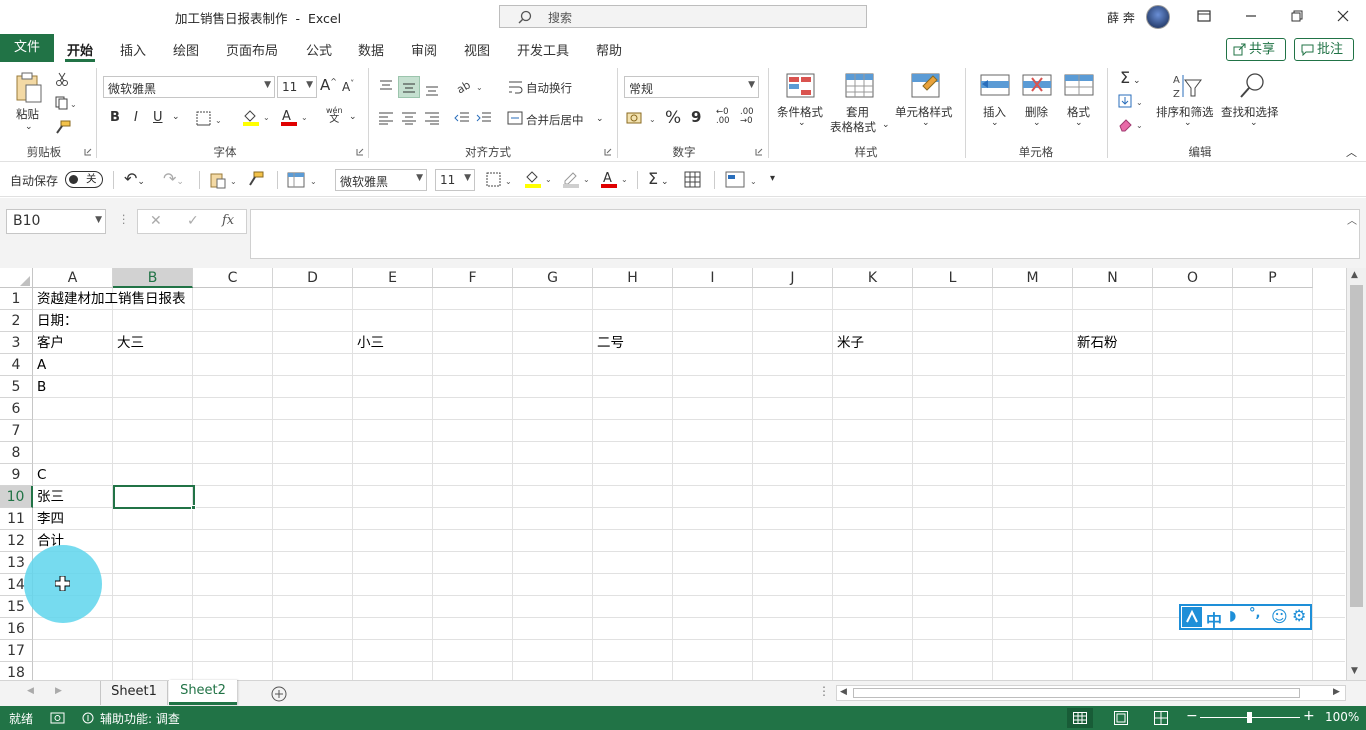 The image size is (1366, 730). I want to click on cell-a2: 日期：, so click(55, 321).